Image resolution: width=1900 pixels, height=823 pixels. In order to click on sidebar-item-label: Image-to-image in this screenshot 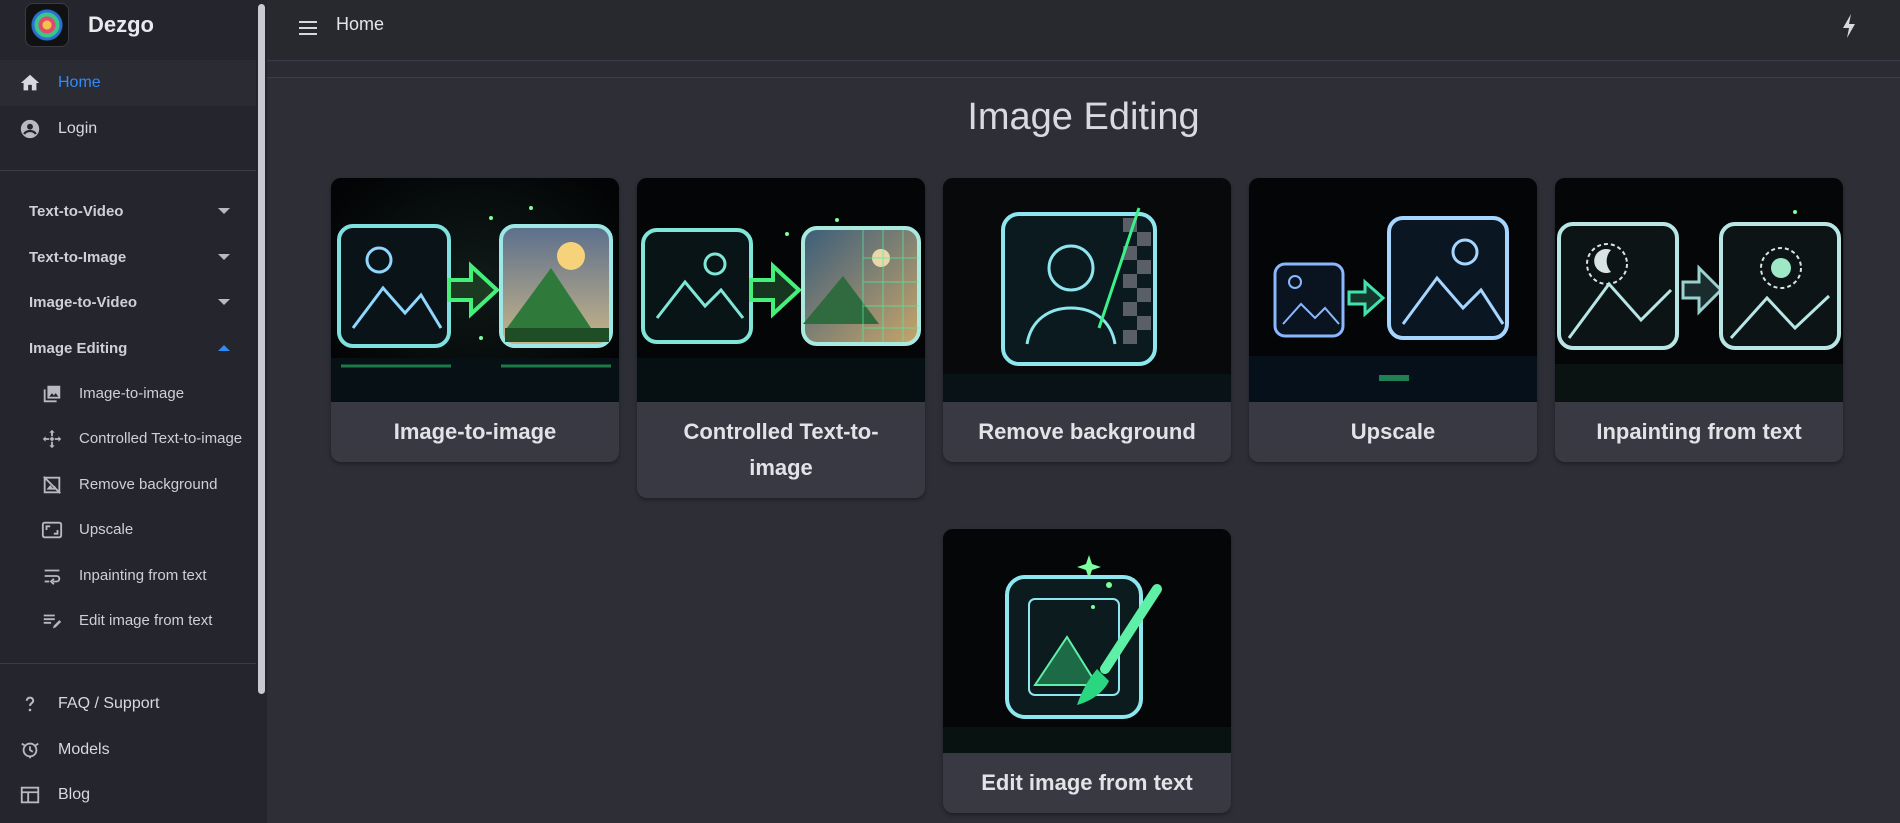, I will do `click(132, 393)`.